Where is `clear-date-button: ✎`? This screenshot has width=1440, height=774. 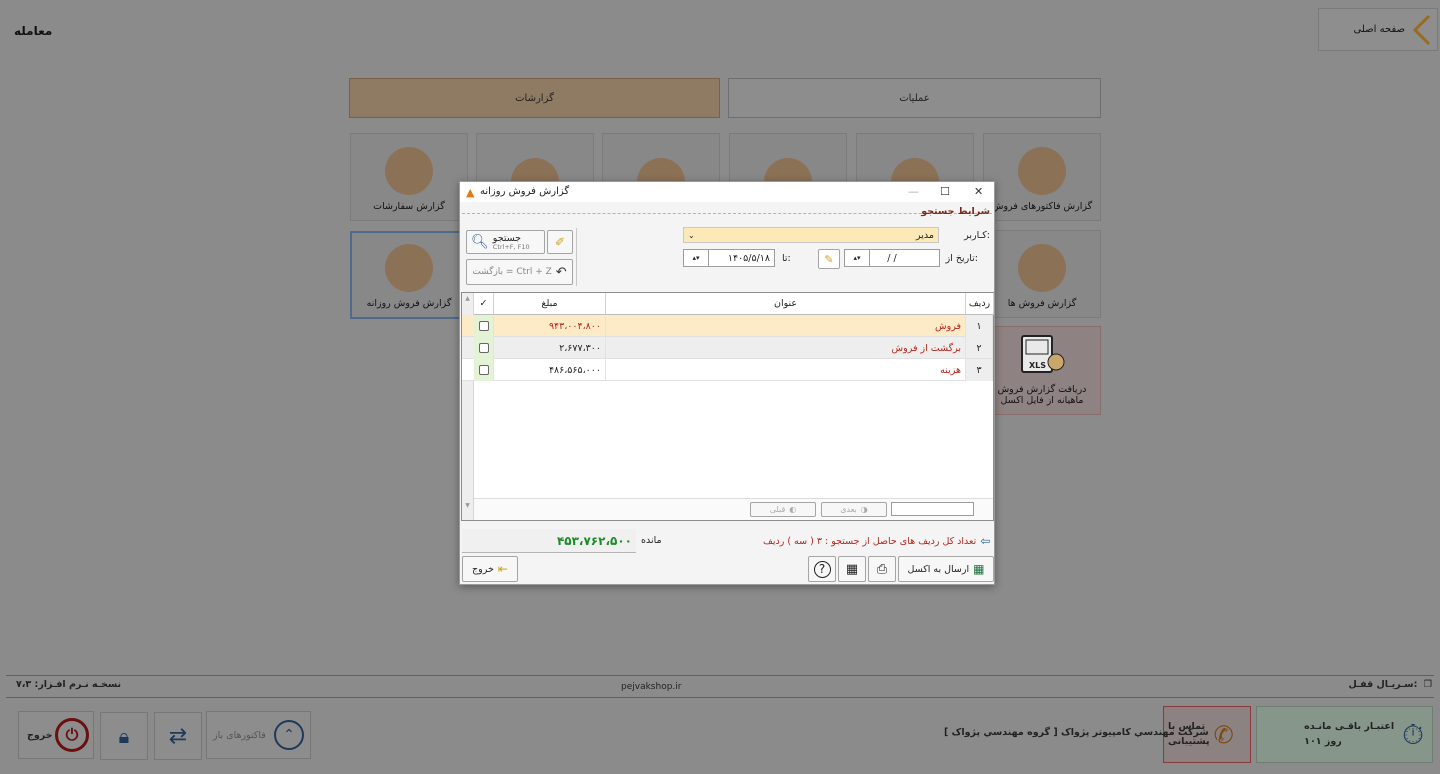
clear-date-button: ✎ is located at coordinates (829, 259).